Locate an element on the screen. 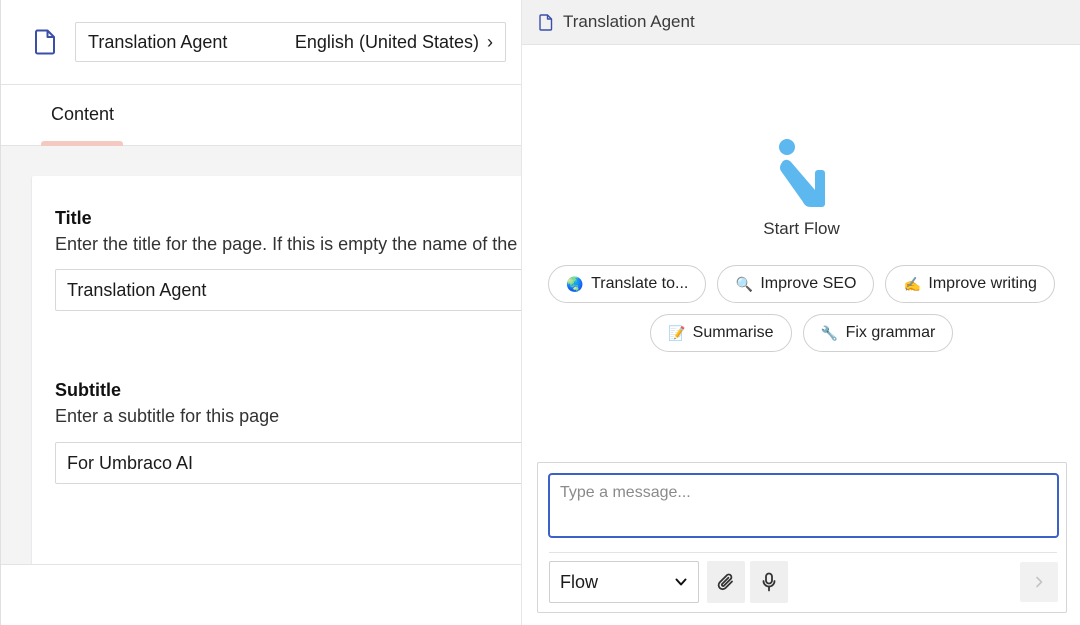 The image size is (1080, 625). memo-icon: 📝 is located at coordinates (676, 332).